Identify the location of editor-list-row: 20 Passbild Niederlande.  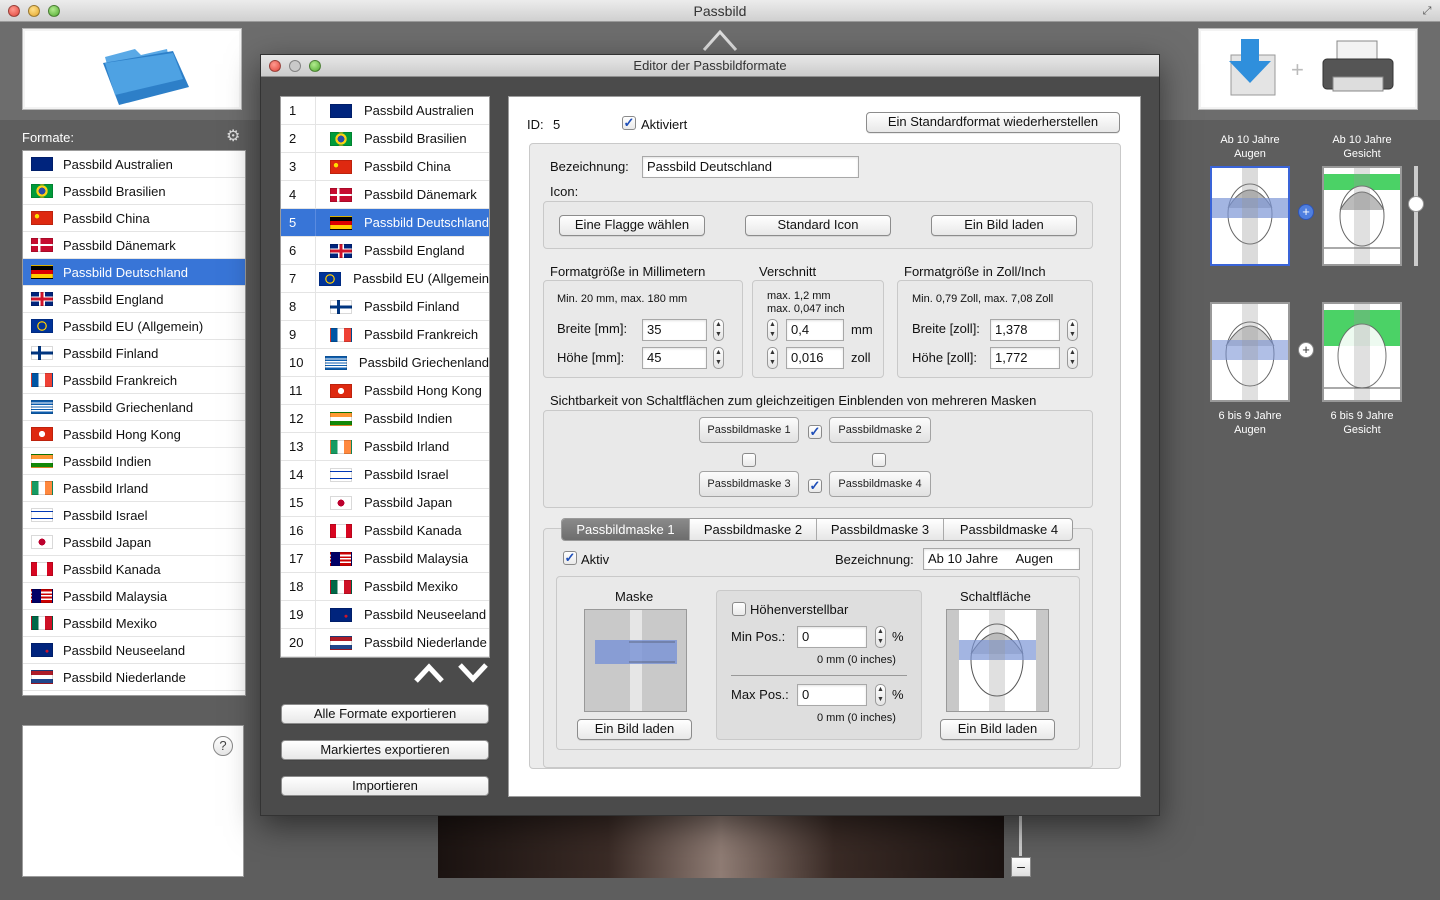
(385, 643).